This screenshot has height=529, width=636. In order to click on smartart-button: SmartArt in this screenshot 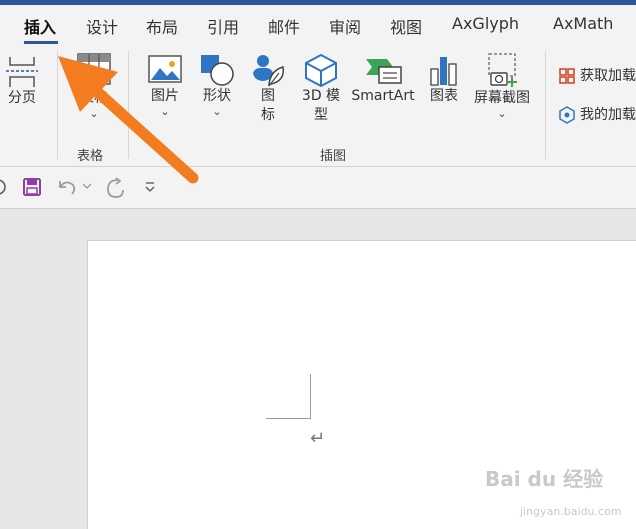, I will do `click(383, 79)`.